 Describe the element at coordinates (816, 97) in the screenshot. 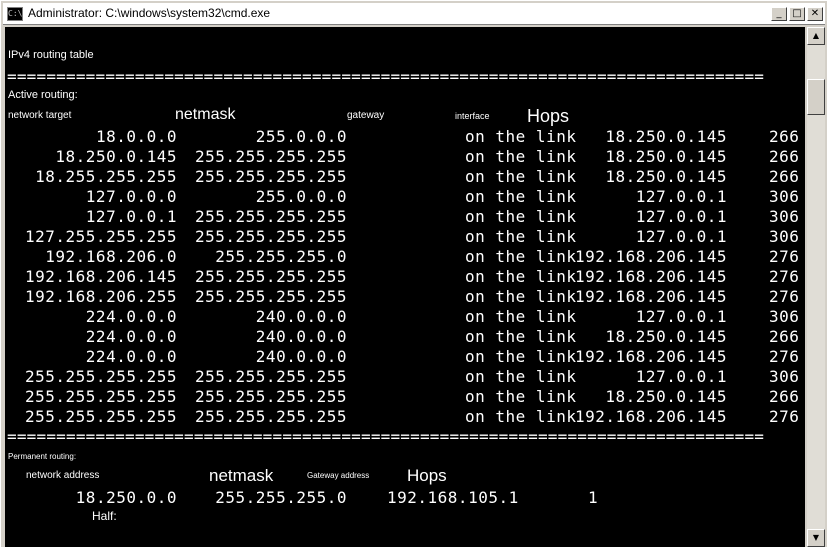

I see `scroll-thumb` at that location.